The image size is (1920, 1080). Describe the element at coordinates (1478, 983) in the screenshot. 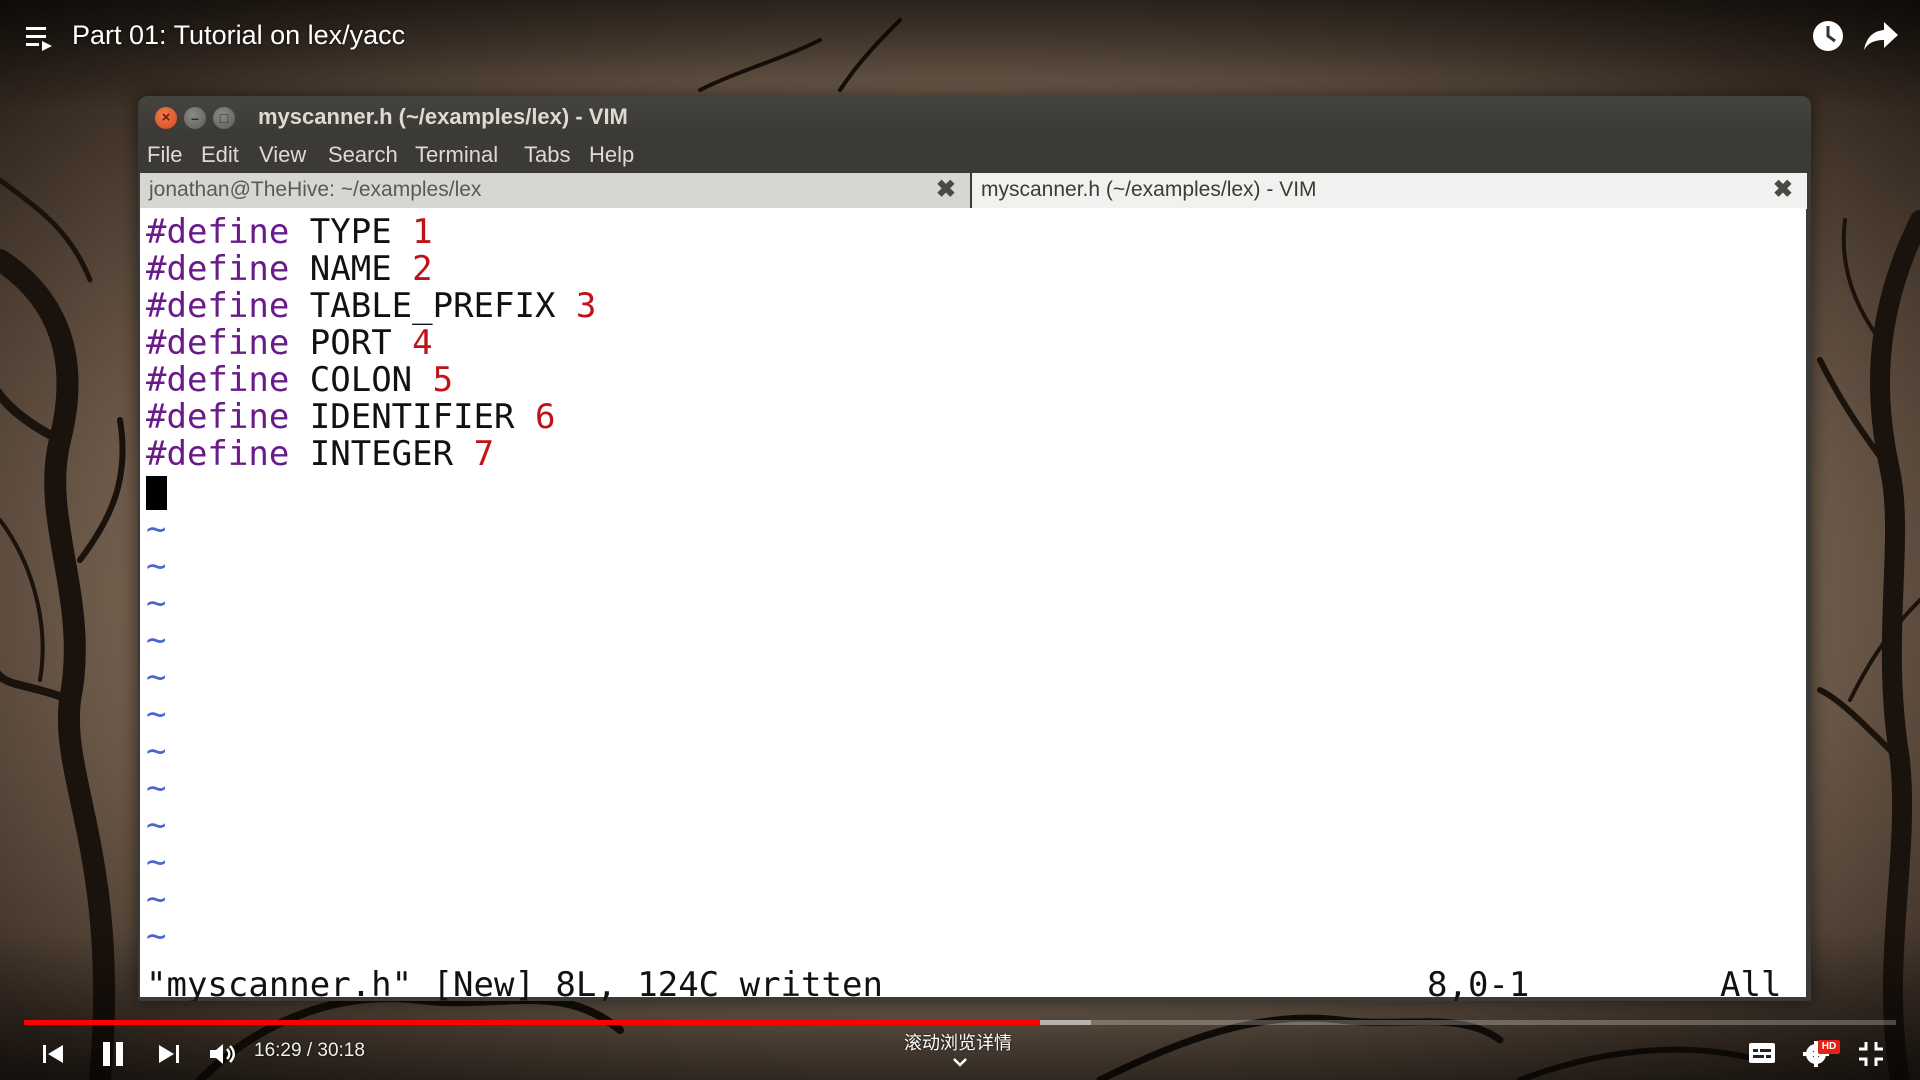

I see `cursor-position: 8,0-1` at that location.